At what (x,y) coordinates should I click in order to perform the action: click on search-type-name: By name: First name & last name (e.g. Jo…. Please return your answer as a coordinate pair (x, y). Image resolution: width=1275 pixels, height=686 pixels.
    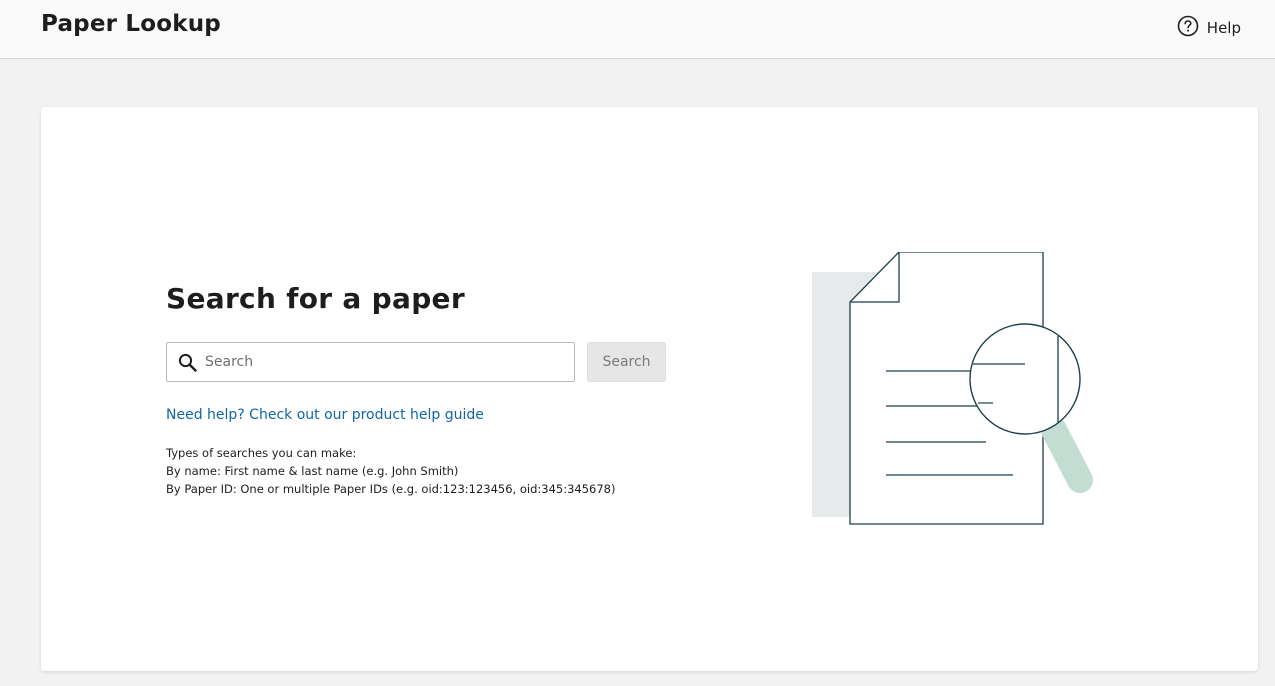
    Looking at the image, I should click on (312, 471).